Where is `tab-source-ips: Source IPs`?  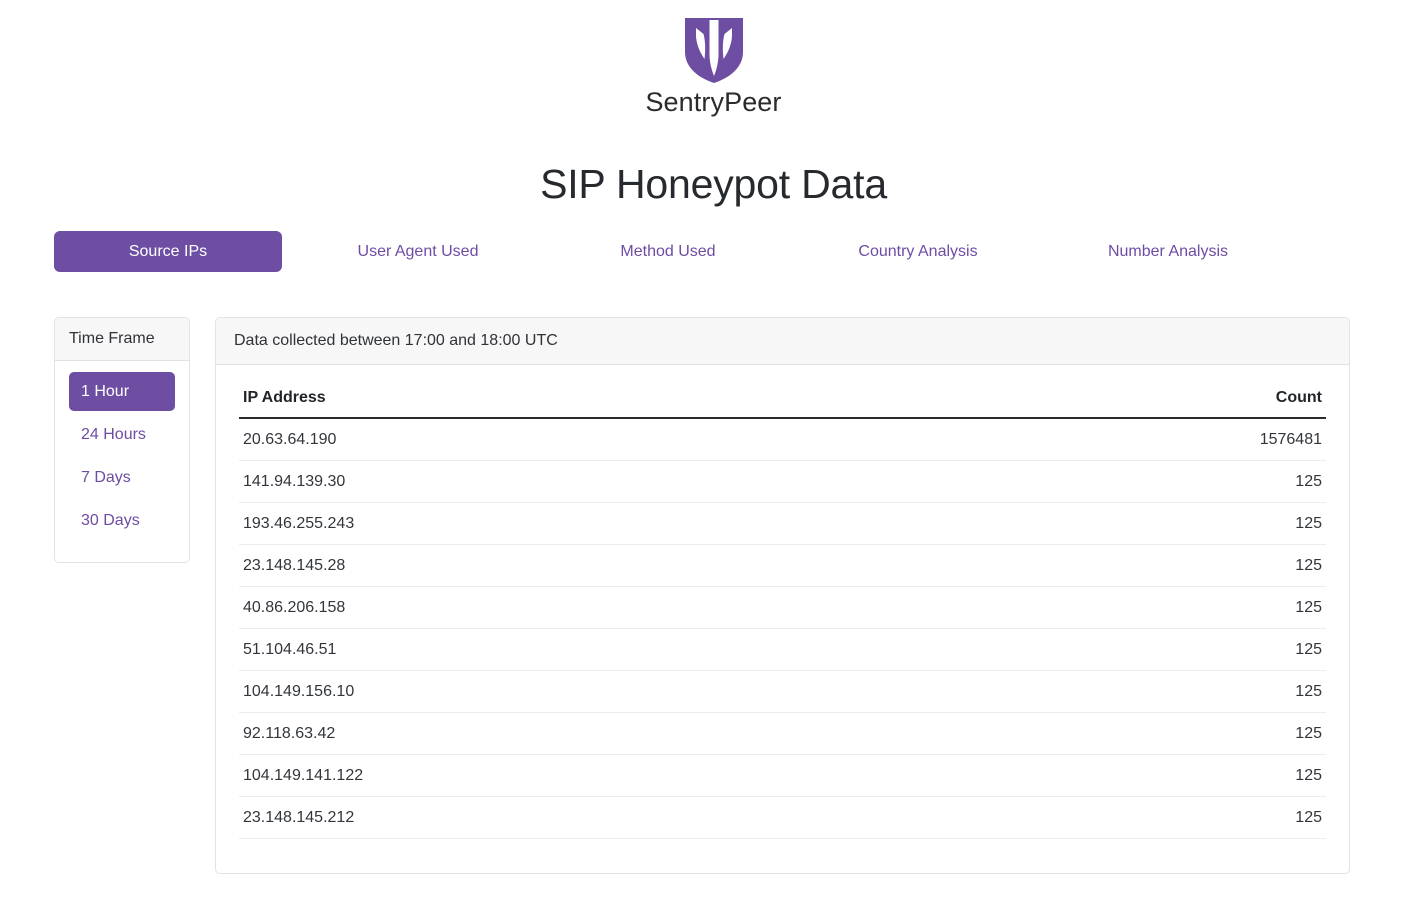
tab-source-ips: Source IPs is located at coordinates (168, 251).